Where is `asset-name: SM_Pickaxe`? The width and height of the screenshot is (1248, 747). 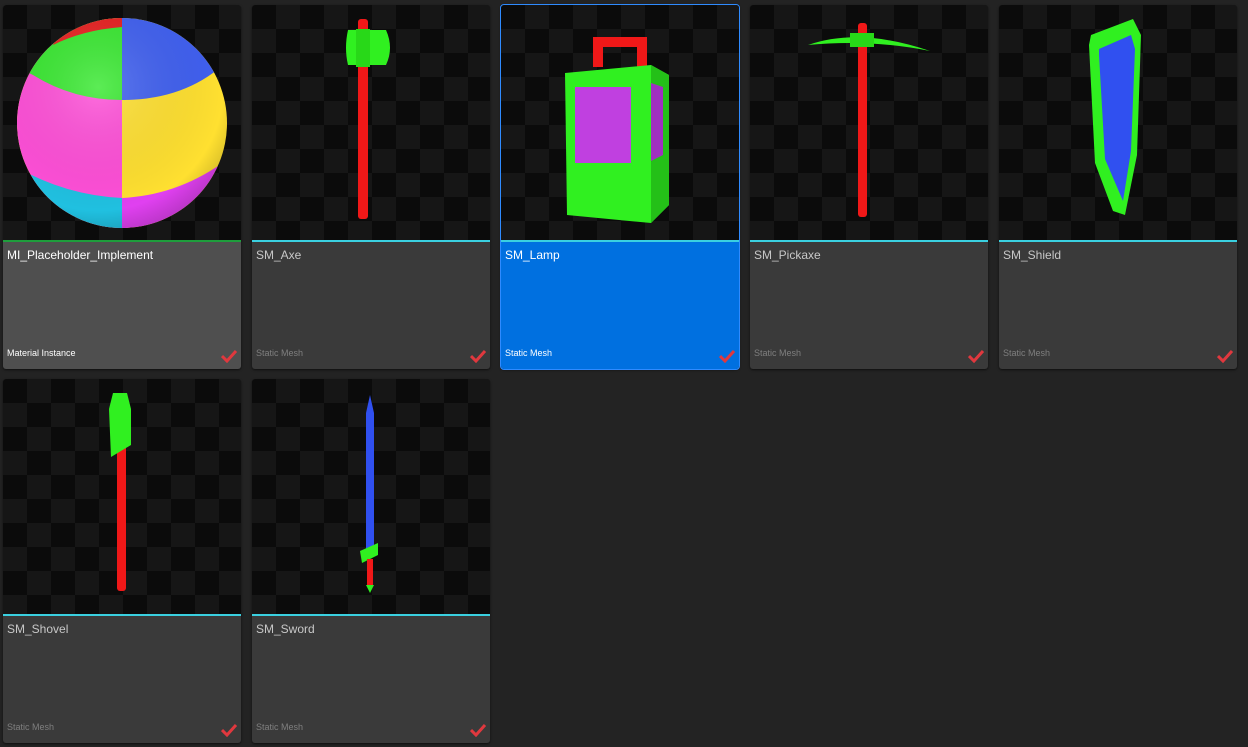
asset-name: SM_Pickaxe is located at coordinates (787, 255).